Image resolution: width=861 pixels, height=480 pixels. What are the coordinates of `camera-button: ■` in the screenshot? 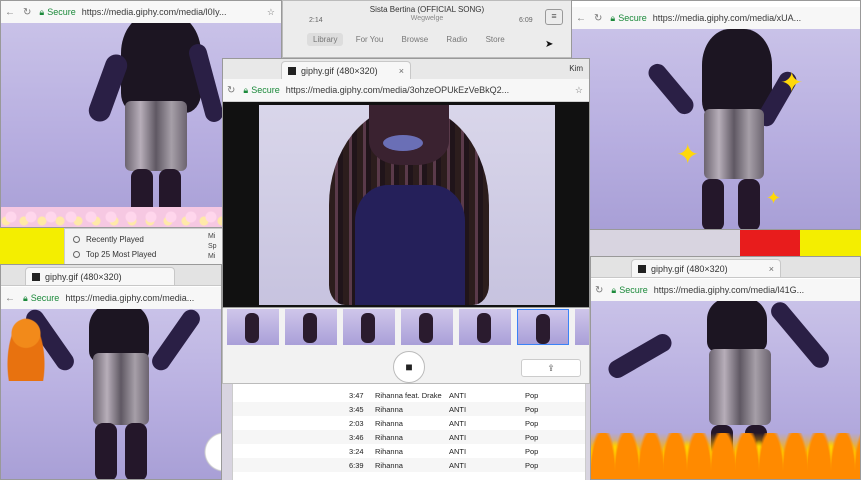 It's located at (409, 367).